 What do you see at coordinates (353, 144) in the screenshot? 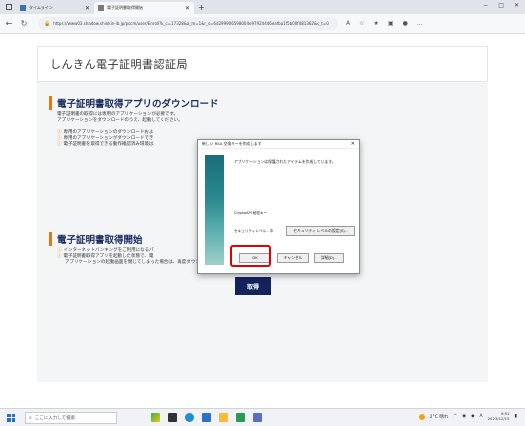
I see `dialog-close-icon: ✕` at bounding box center [353, 144].